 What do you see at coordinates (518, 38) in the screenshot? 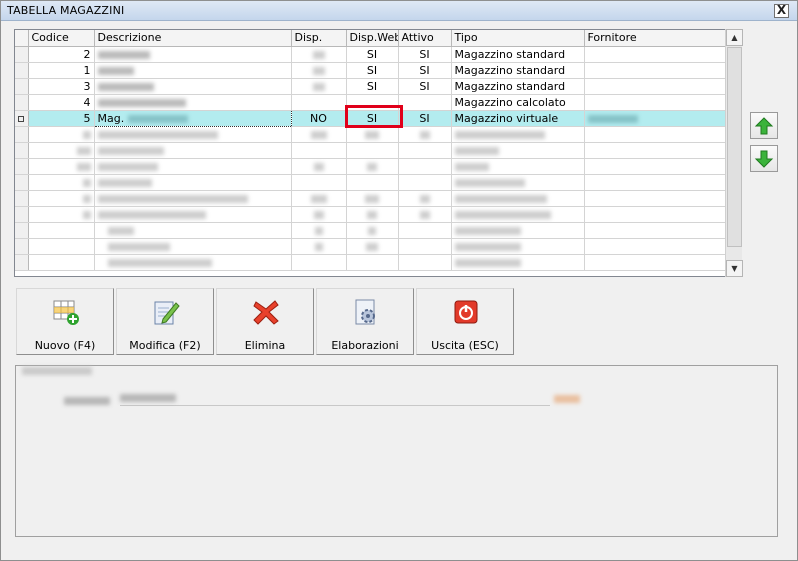
I see `column-header-tipo: Tipo` at bounding box center [518, 38].